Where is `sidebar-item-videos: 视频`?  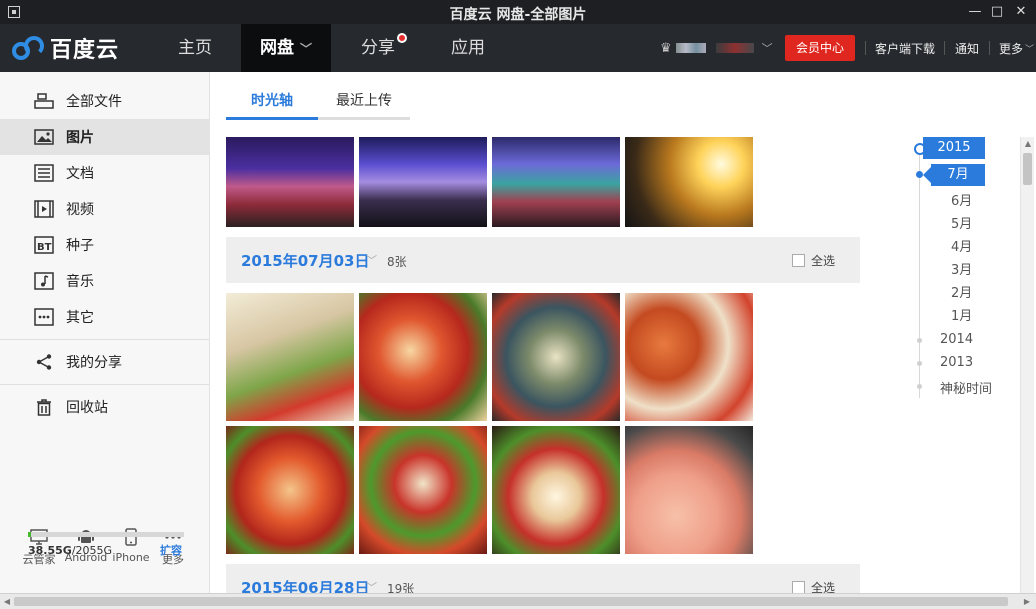 sidebar-item-videos: 视频 is located at coordinates (104, 209).